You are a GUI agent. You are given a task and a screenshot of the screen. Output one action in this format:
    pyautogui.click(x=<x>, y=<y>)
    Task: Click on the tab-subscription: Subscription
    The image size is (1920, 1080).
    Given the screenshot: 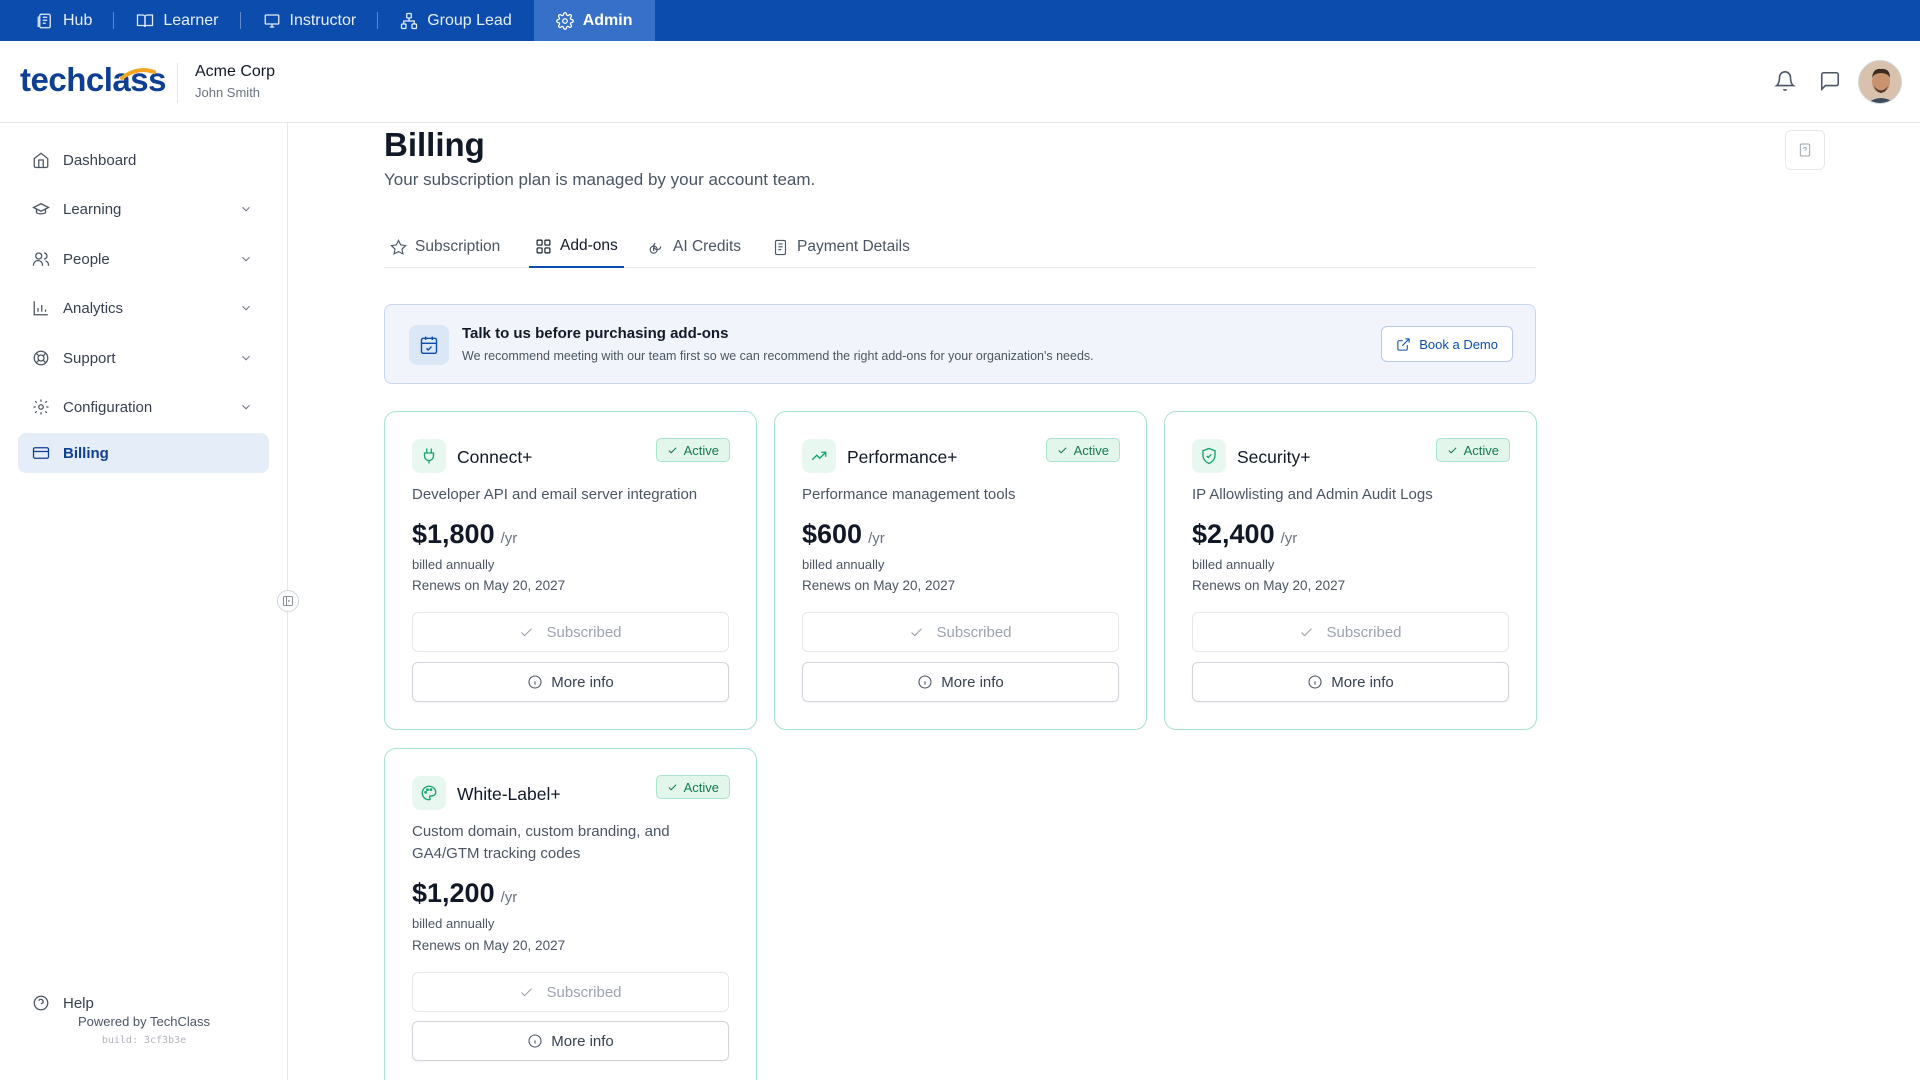 What is the action you would take?
    pyautogui.click(x=445, y=247)
    